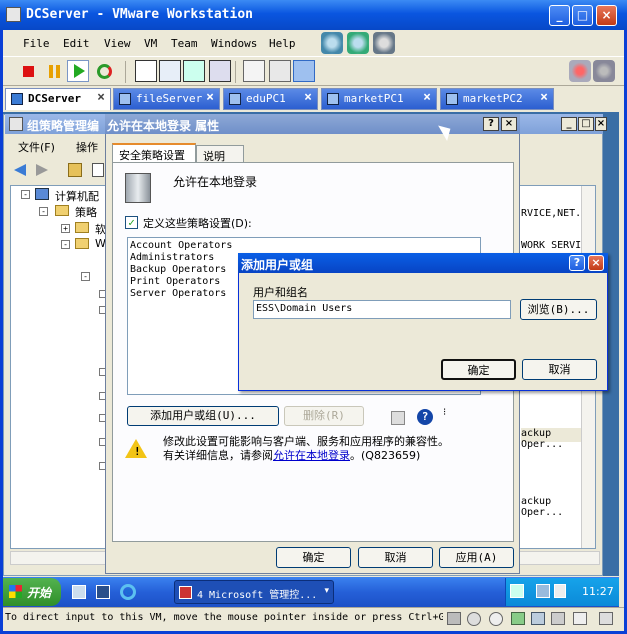  What do you see at coordinates (282, 43) in the screenshot?
I see `menu-help: Help` at bounding box center [282, 43].